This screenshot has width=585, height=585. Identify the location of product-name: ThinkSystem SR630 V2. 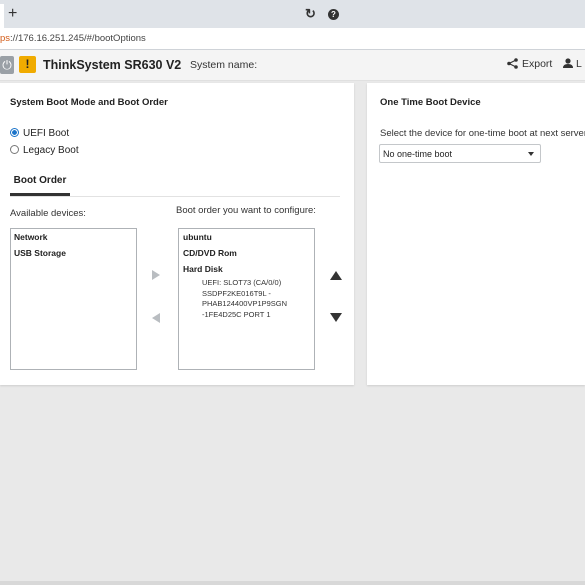
(112, 65).